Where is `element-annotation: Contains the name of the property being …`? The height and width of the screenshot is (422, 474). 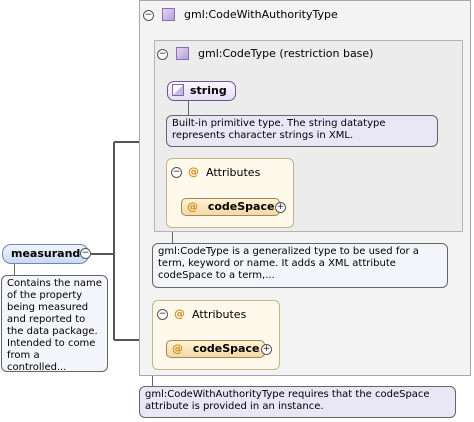 element-annotation: Contains the name of the property being … is located at coordinates (54, 324).